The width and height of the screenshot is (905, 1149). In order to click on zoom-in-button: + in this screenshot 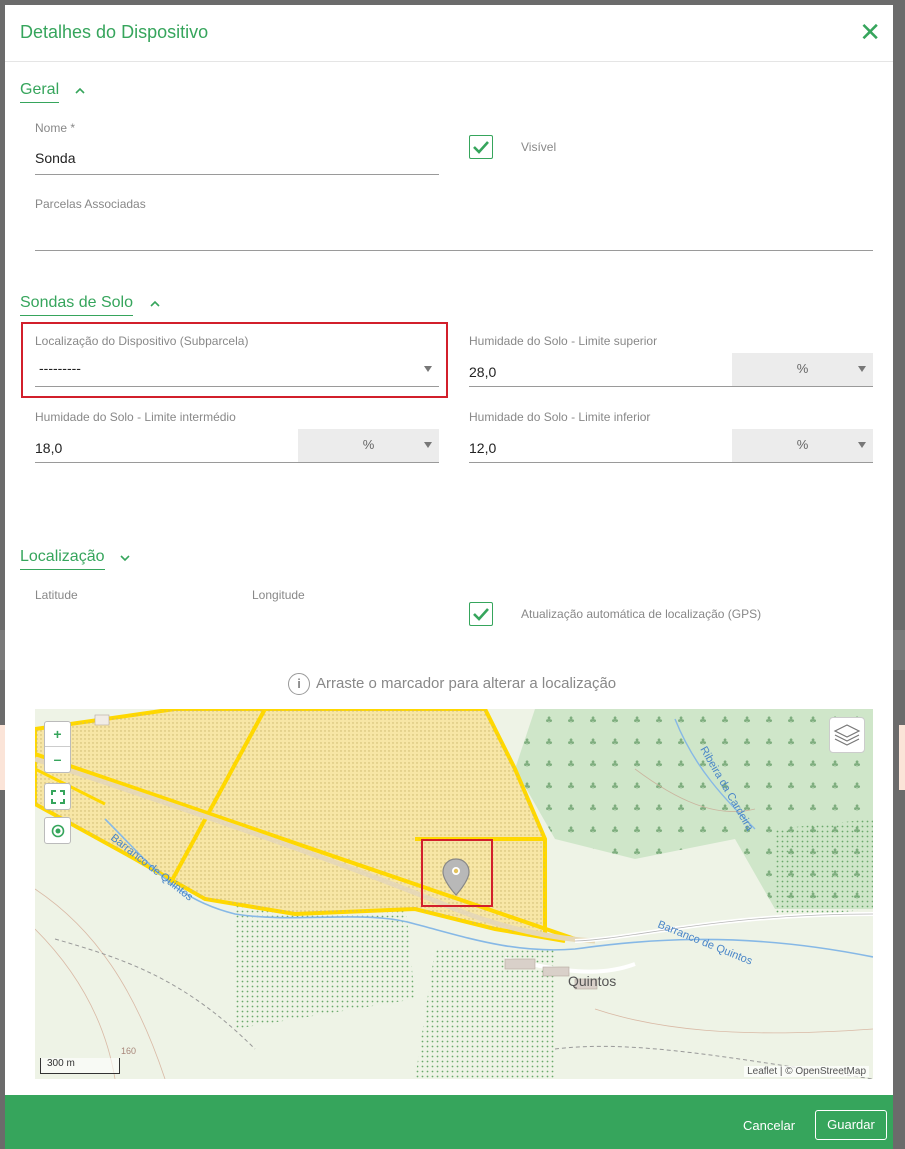, I will do `click(57, 734)`.